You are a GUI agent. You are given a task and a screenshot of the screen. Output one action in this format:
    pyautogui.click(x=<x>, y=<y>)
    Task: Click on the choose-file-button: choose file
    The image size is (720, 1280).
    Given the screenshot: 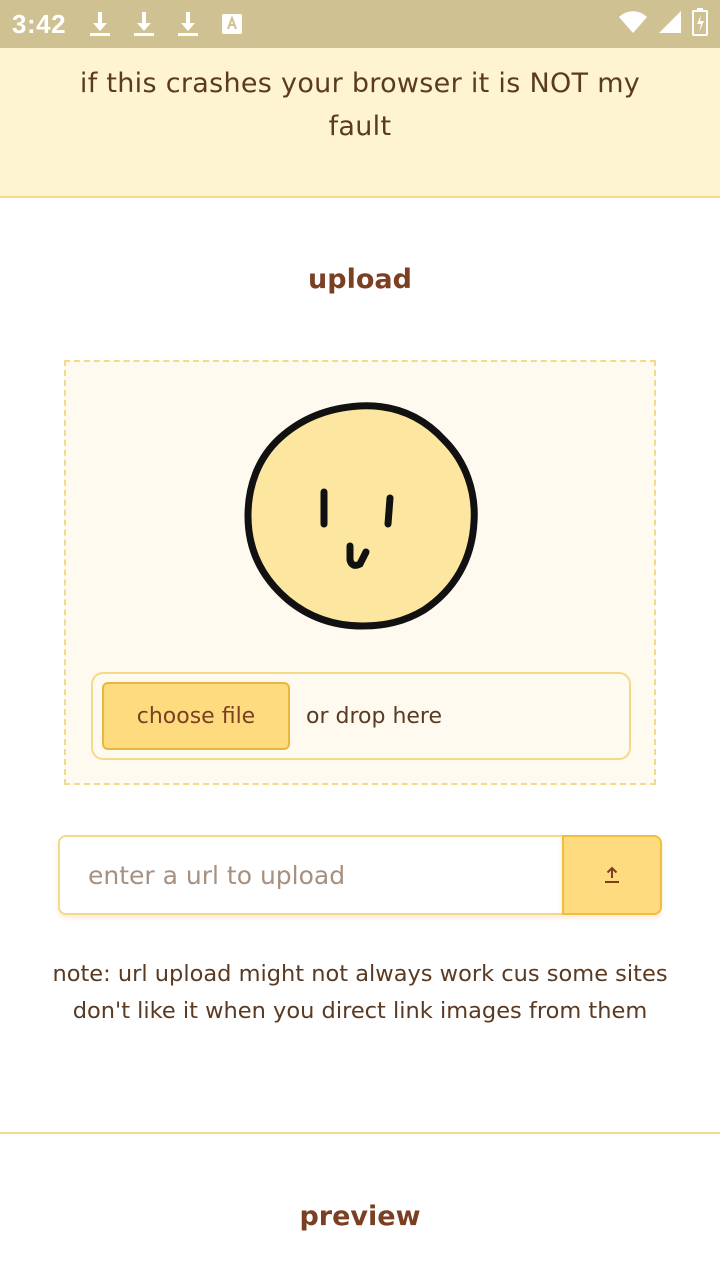 What is the action you would take?
    pyautogui.click(x=196, y=716)
    